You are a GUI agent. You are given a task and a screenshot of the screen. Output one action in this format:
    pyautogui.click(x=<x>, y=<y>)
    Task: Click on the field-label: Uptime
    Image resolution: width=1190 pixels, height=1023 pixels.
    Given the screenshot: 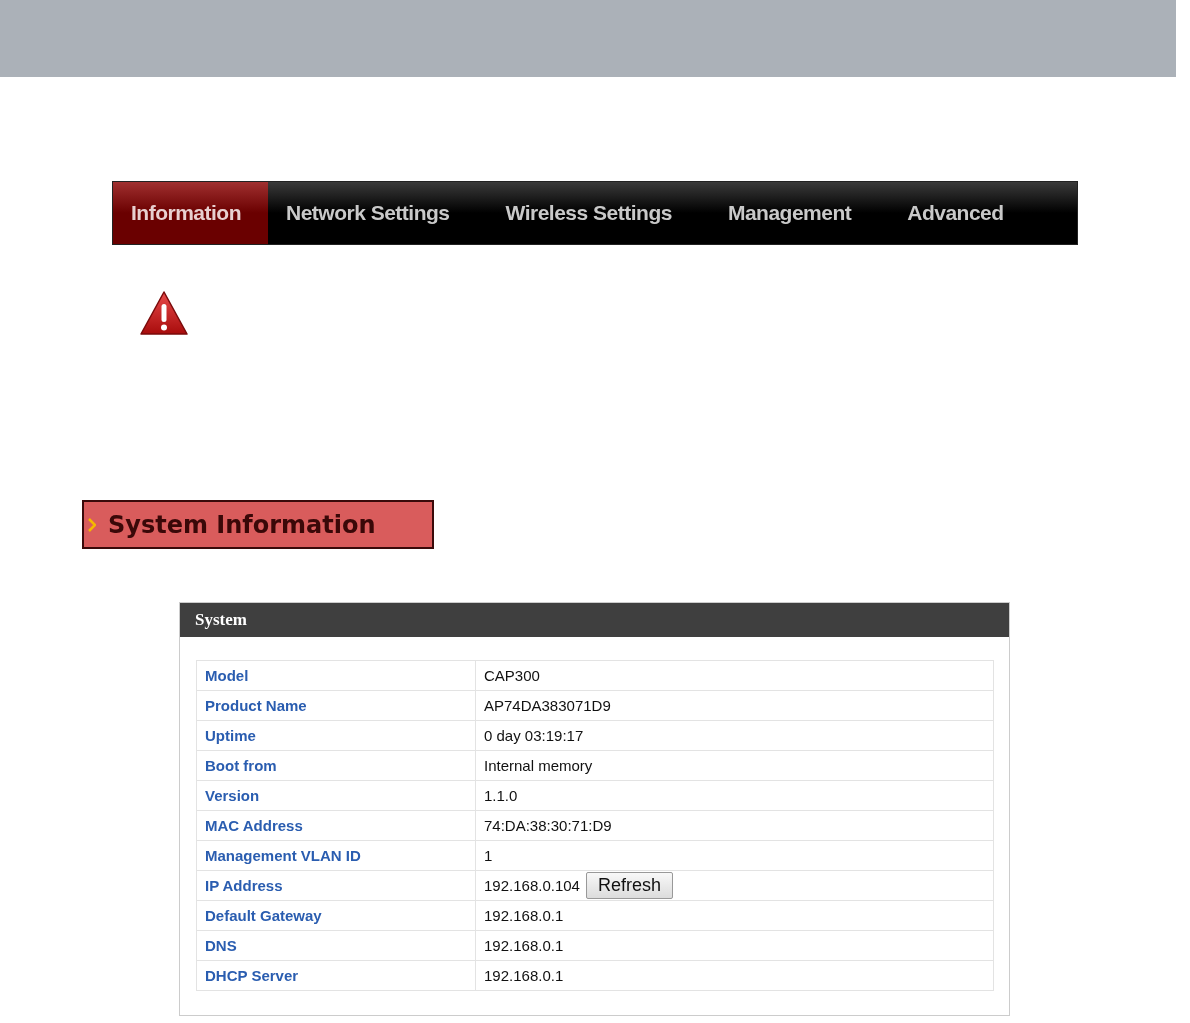 What is the action you would take?
    pyautogui.click(x=336, y=735)
    